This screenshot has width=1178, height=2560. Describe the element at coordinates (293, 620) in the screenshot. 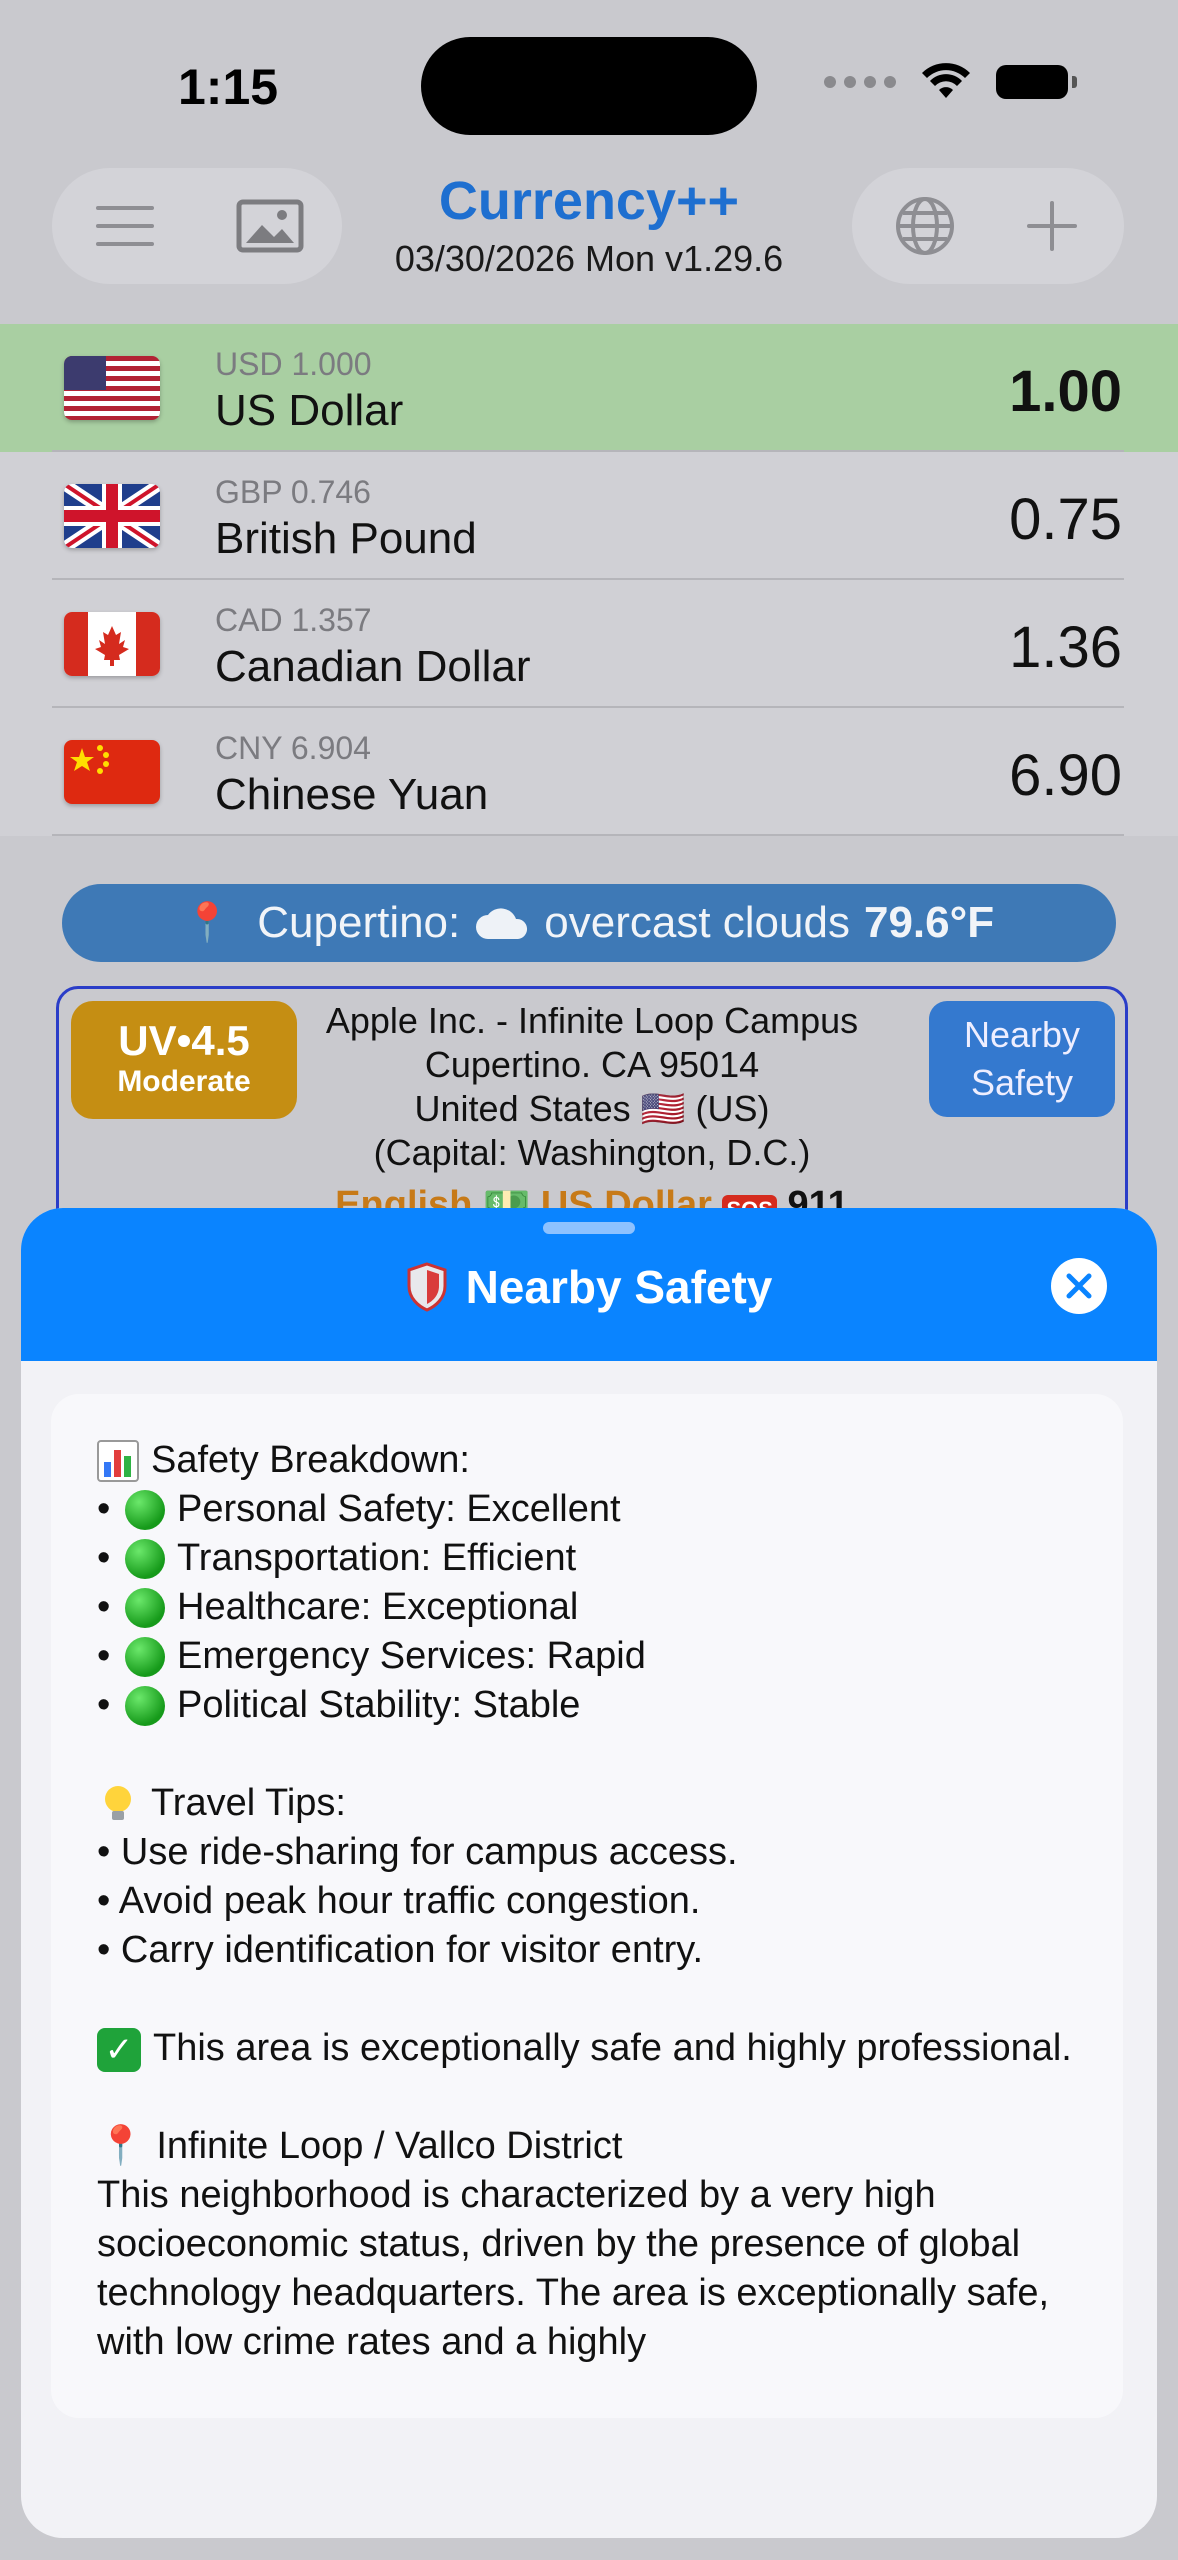

I see `currency-code: CAD 1.357` at that location.